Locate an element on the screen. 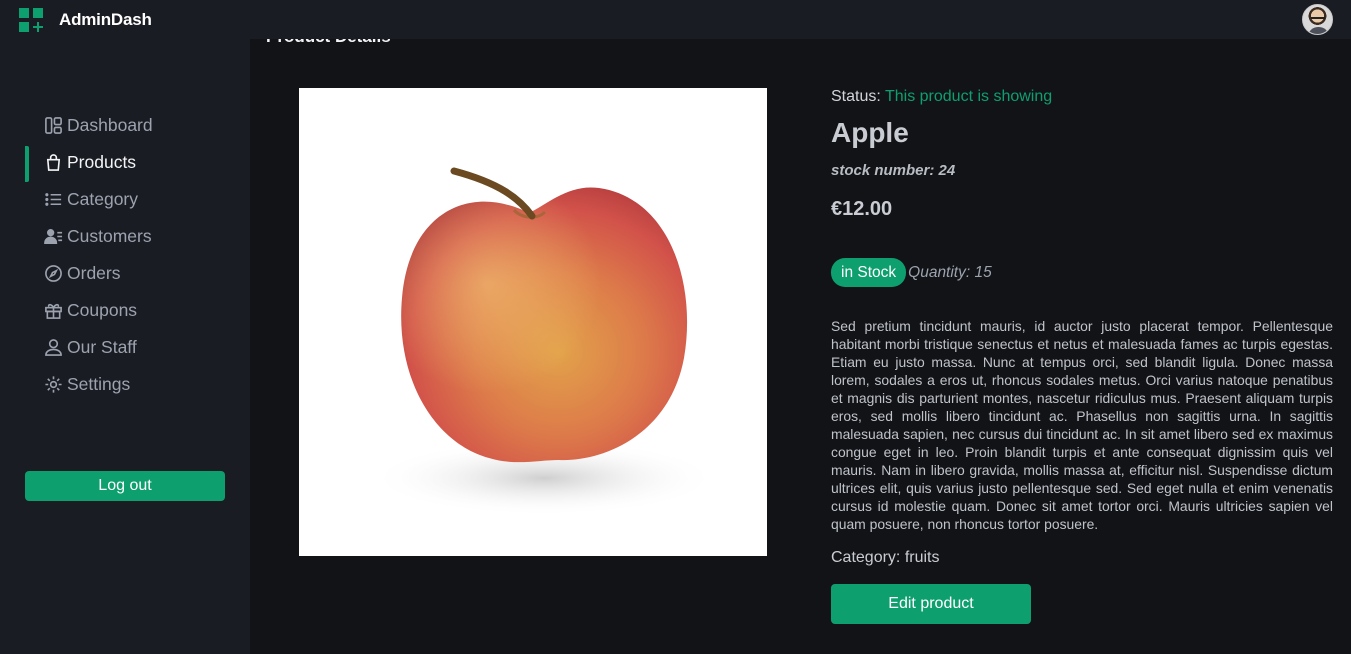  sidebar-item-label: Our Staff is located at coordinates (102, 347).